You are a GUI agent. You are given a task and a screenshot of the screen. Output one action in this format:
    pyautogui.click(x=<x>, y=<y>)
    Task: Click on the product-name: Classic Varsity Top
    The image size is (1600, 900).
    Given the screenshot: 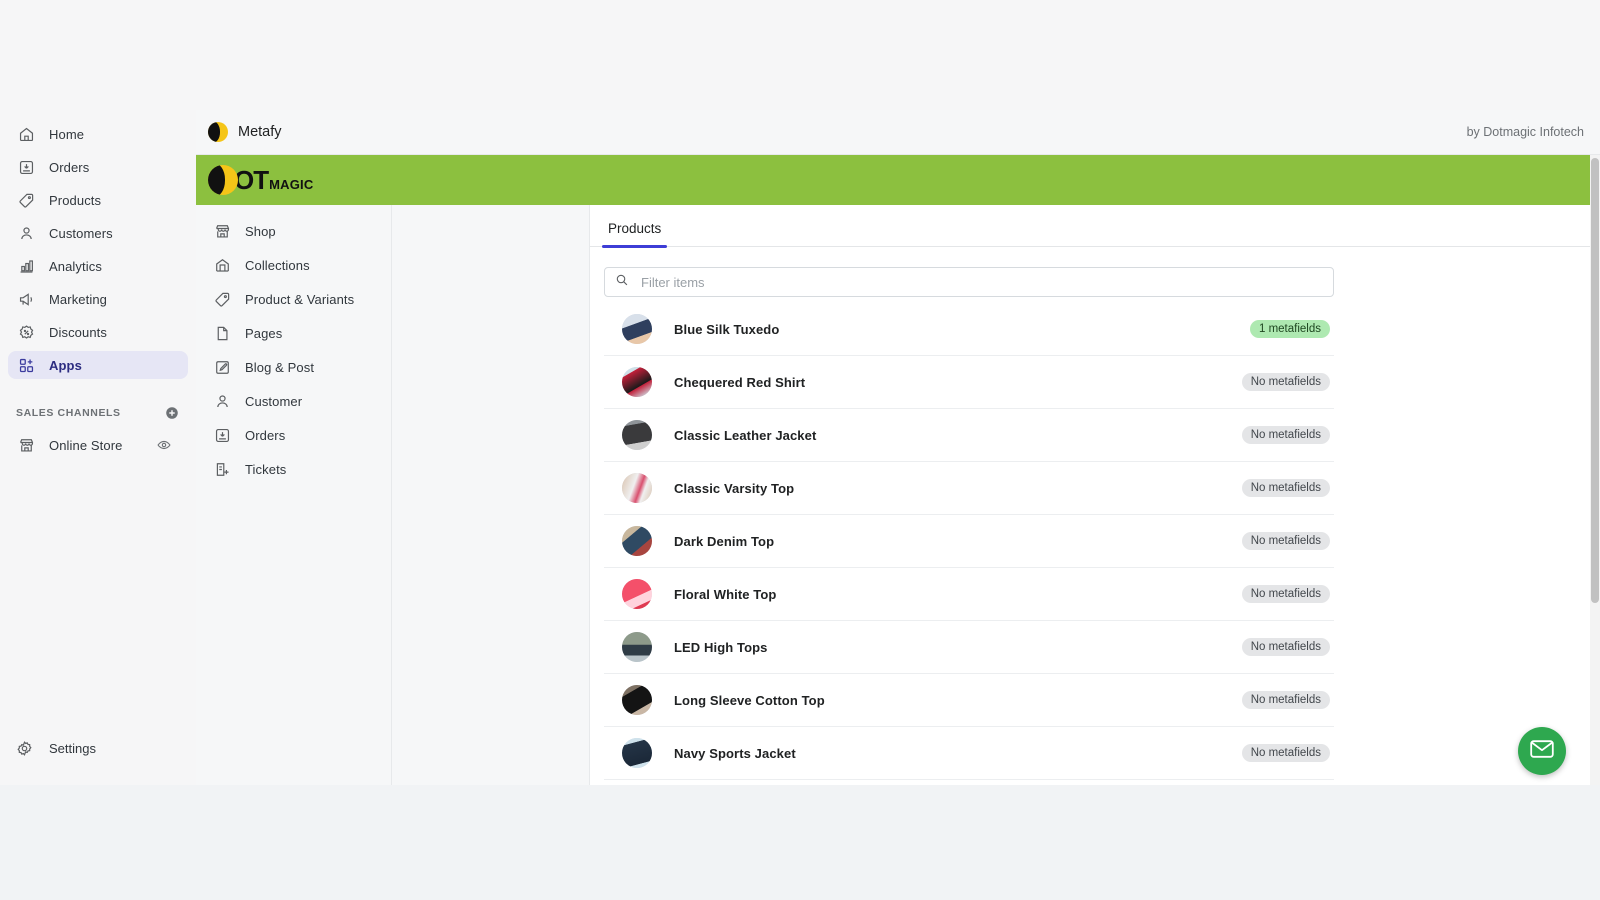 What is the action you would take?
    pyautogui.click(x=734, y=488)
    